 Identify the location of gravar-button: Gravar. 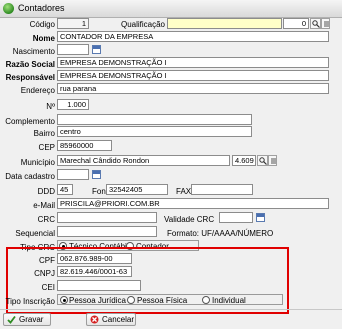
(27, 319).